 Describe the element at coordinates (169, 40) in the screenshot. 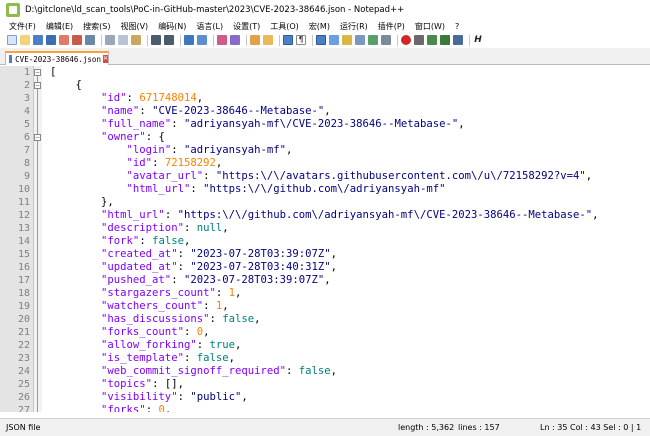

I see `redo-icon` at that location.